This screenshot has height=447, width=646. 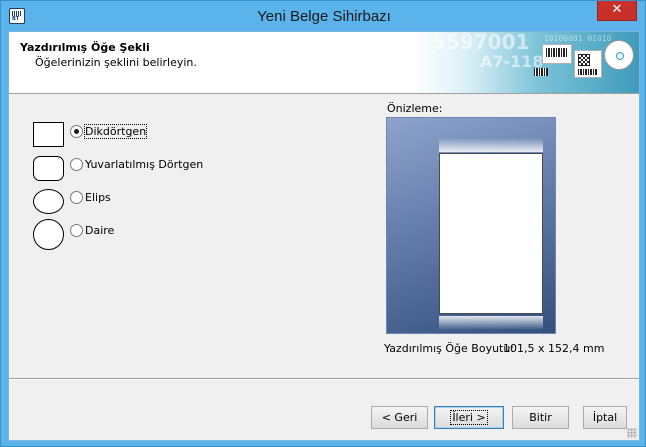 I want to click on radio-ellipse, so click(x=76, y=197).